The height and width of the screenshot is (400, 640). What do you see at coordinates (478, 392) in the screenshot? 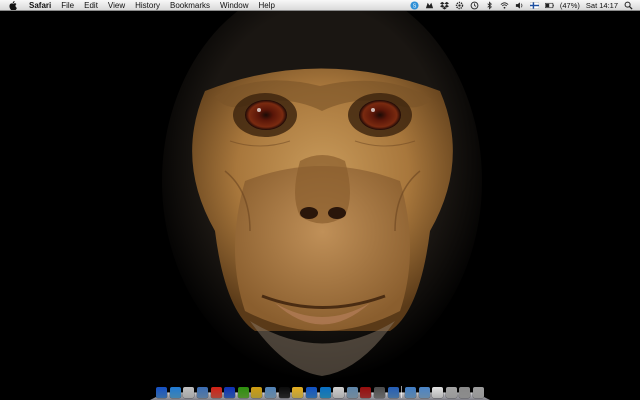
I see `trash-icon` at bounding box center [478, 392].